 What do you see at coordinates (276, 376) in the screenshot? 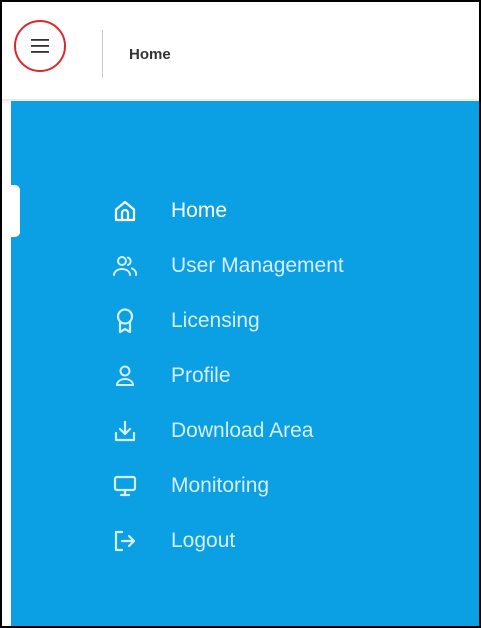
I see `sidebar-item-profile: Profile` at bounding box center [276, 376].